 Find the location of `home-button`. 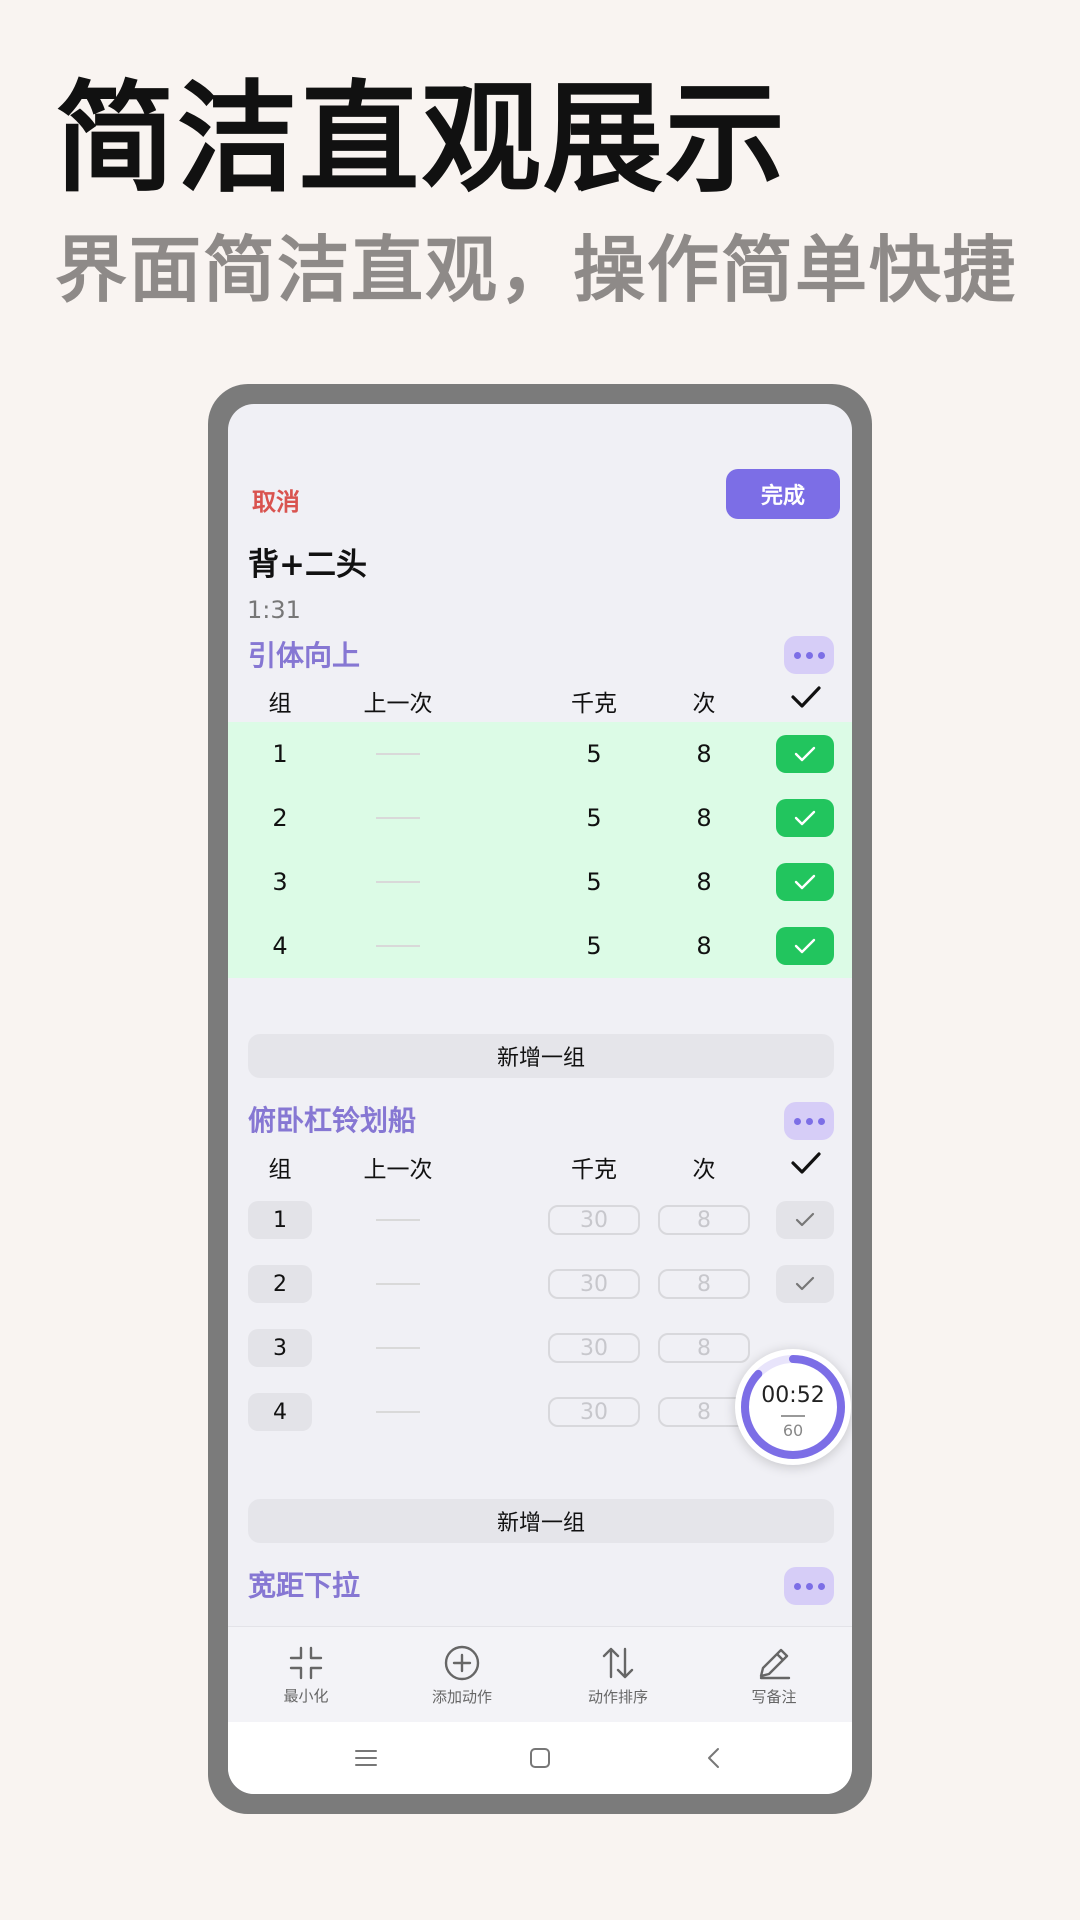

home-button is located at coordinates (540, 1758).